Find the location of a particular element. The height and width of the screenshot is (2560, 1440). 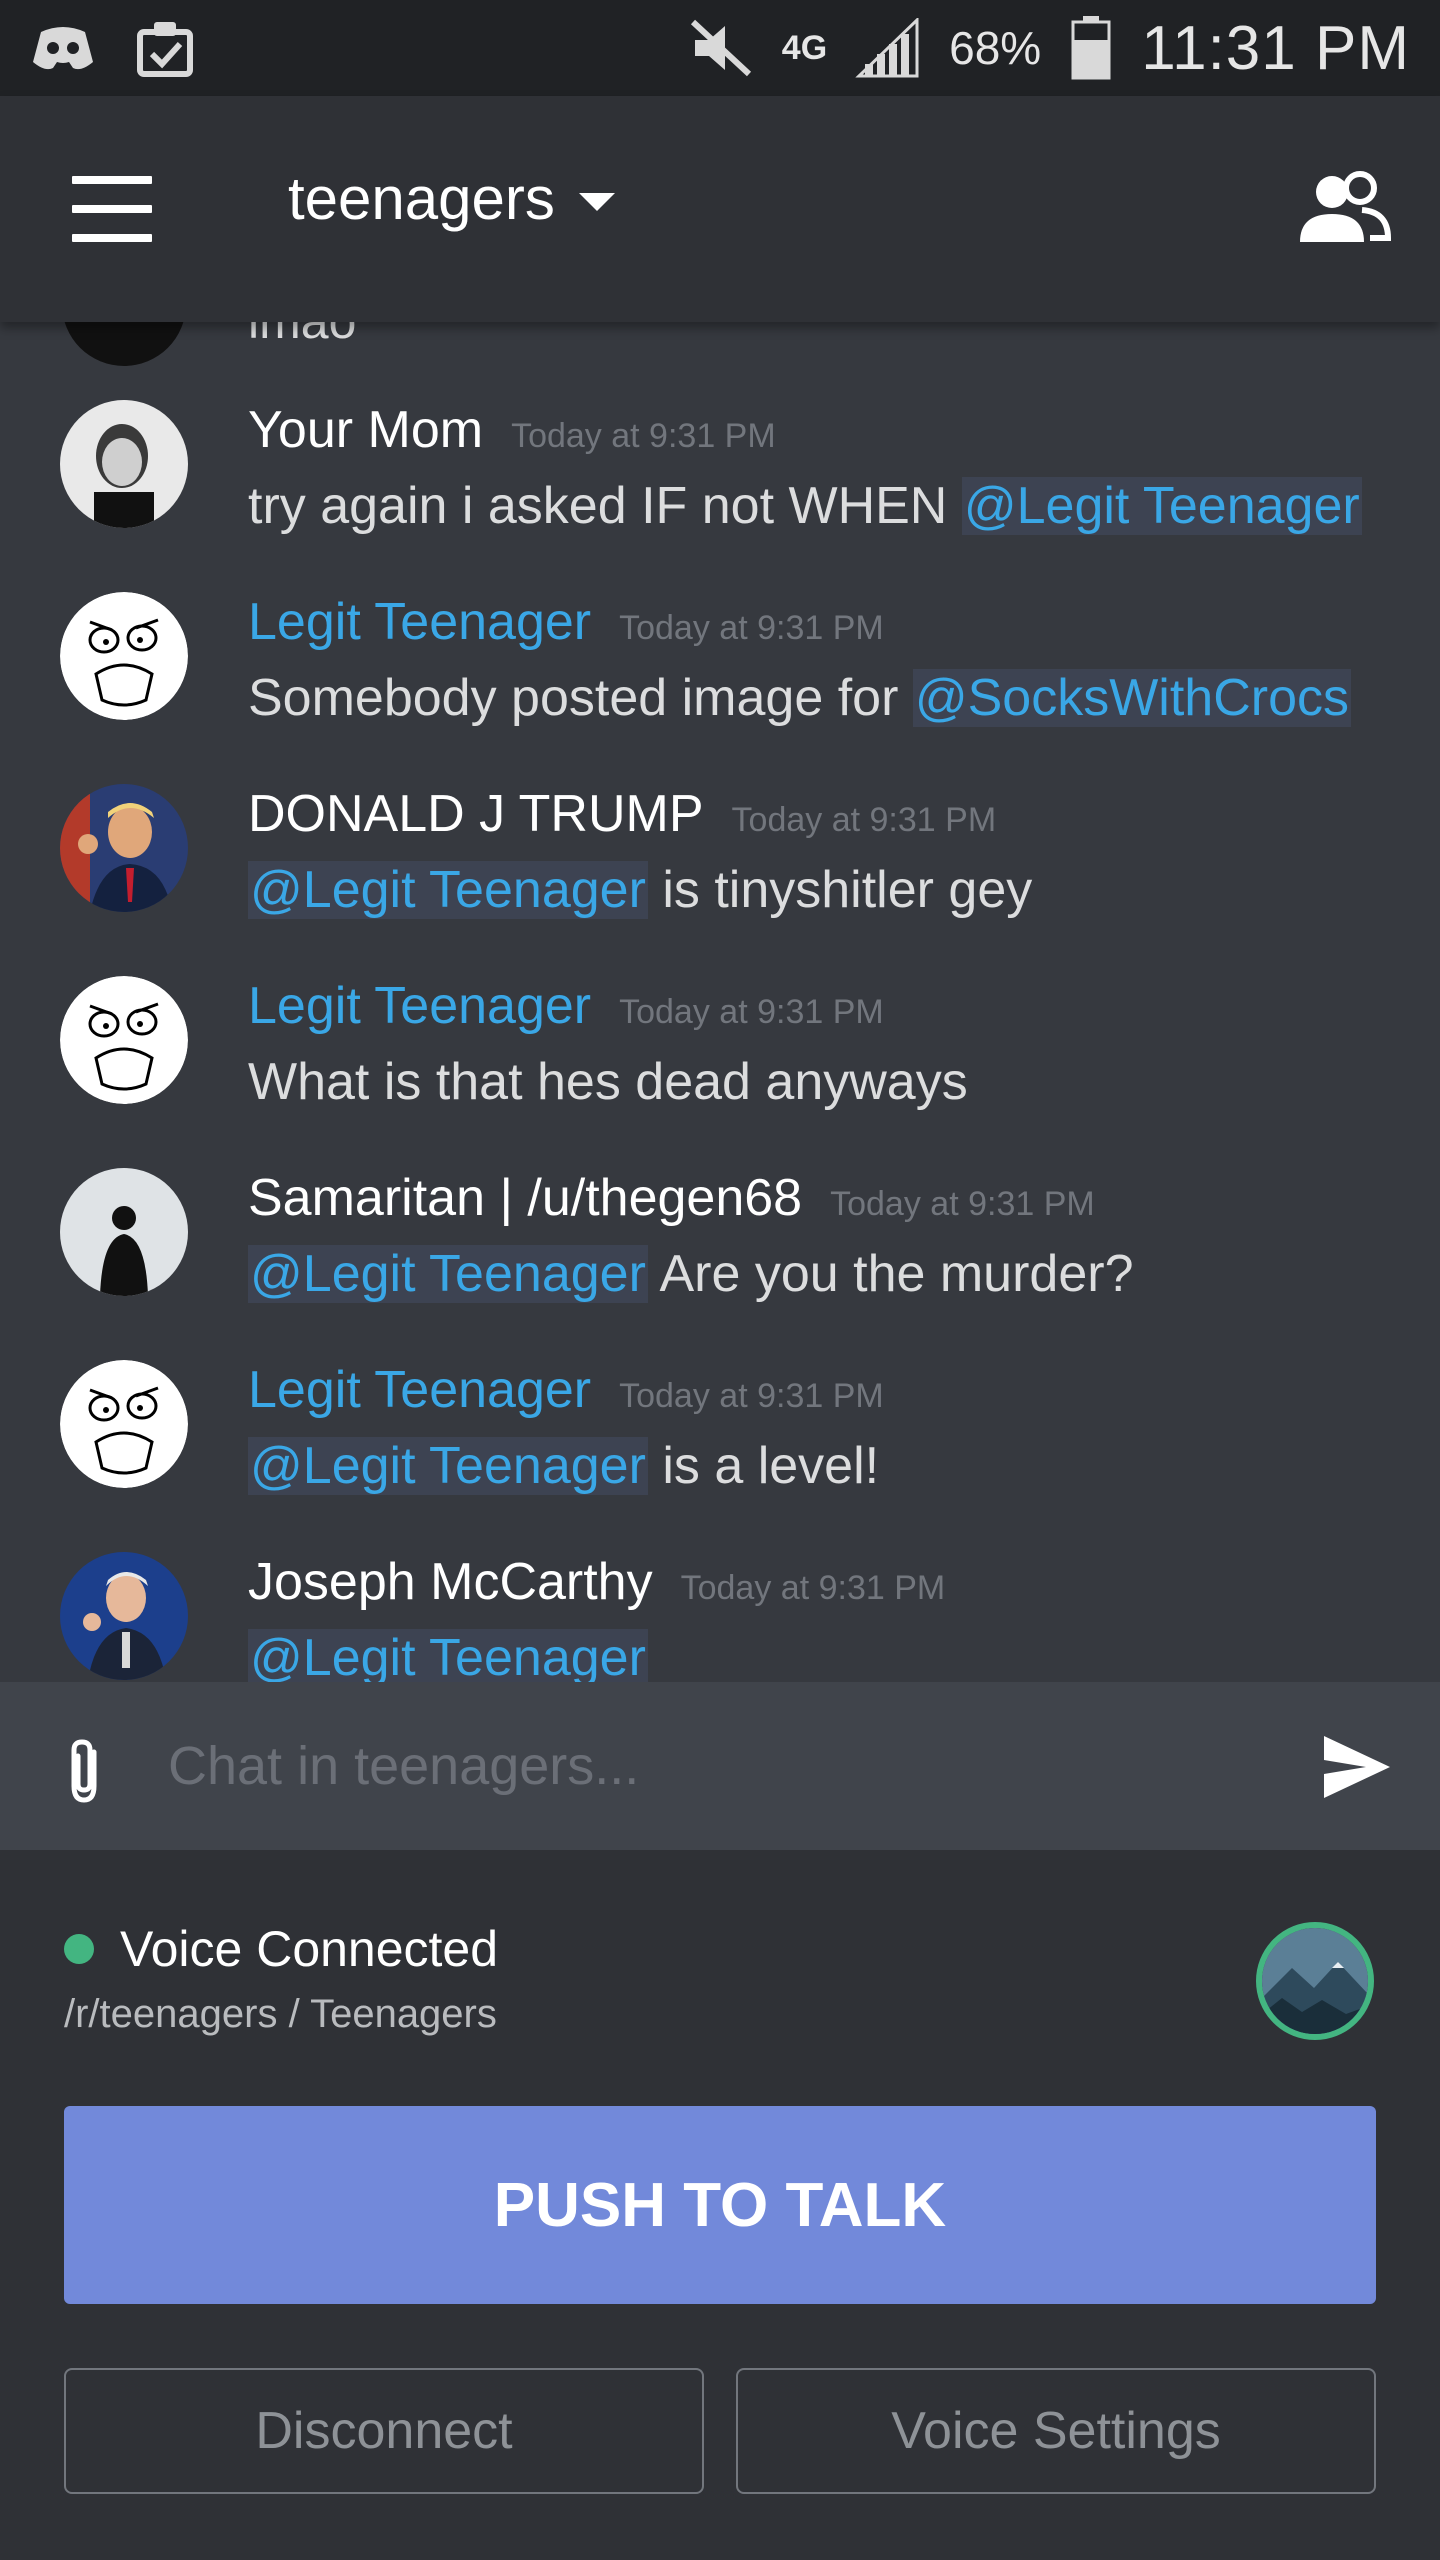

signal-icon is located at coordinates (888, 48).